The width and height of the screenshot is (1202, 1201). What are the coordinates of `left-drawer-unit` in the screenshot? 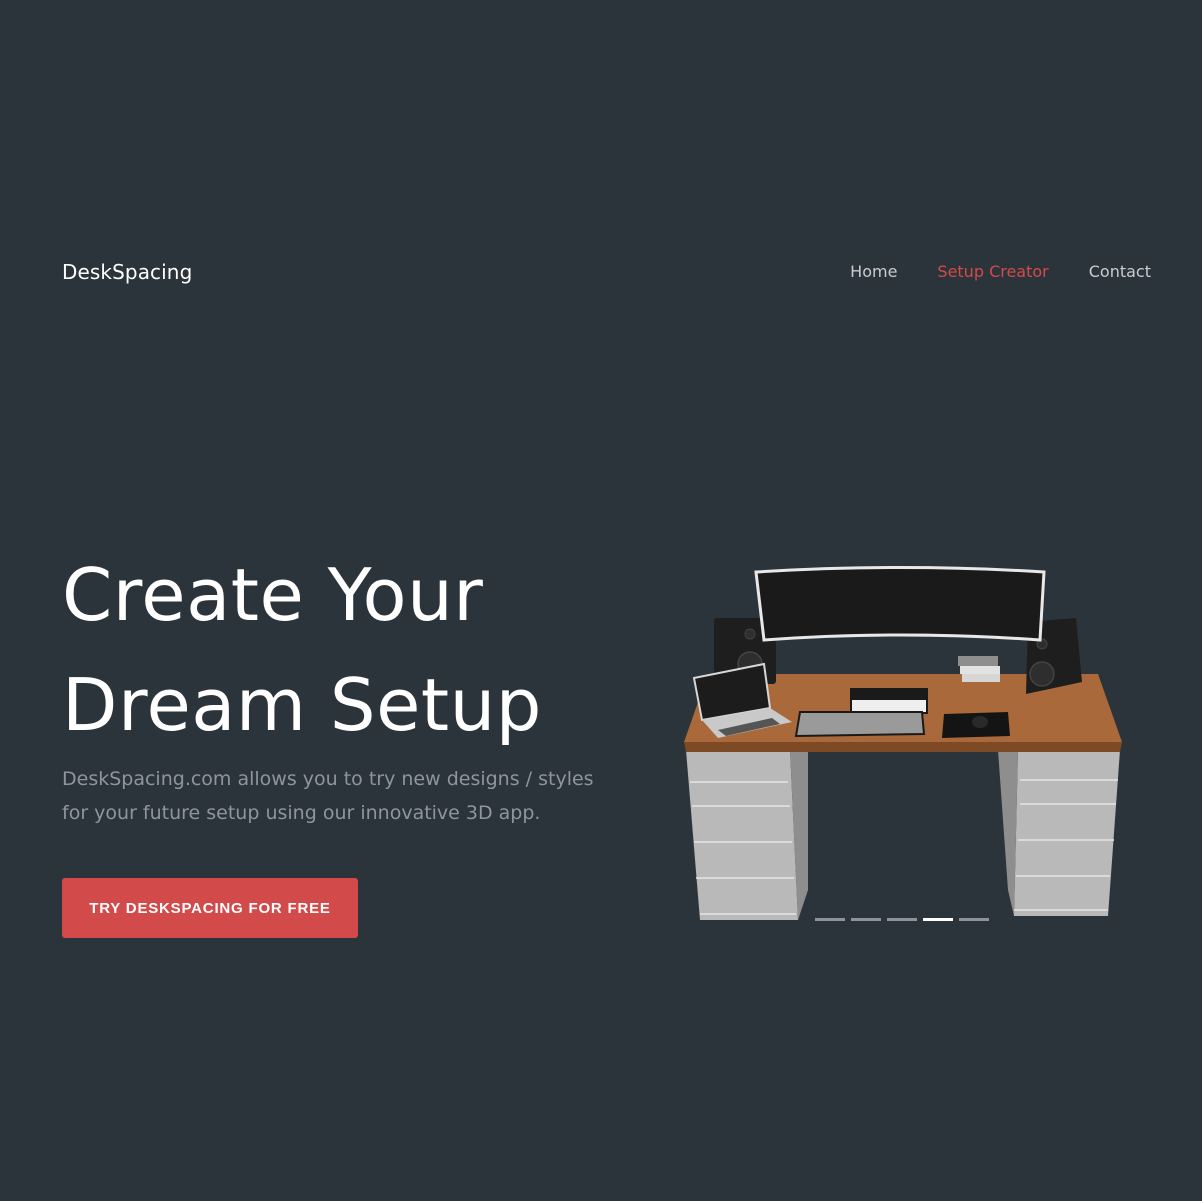 It's located at (747, 835).